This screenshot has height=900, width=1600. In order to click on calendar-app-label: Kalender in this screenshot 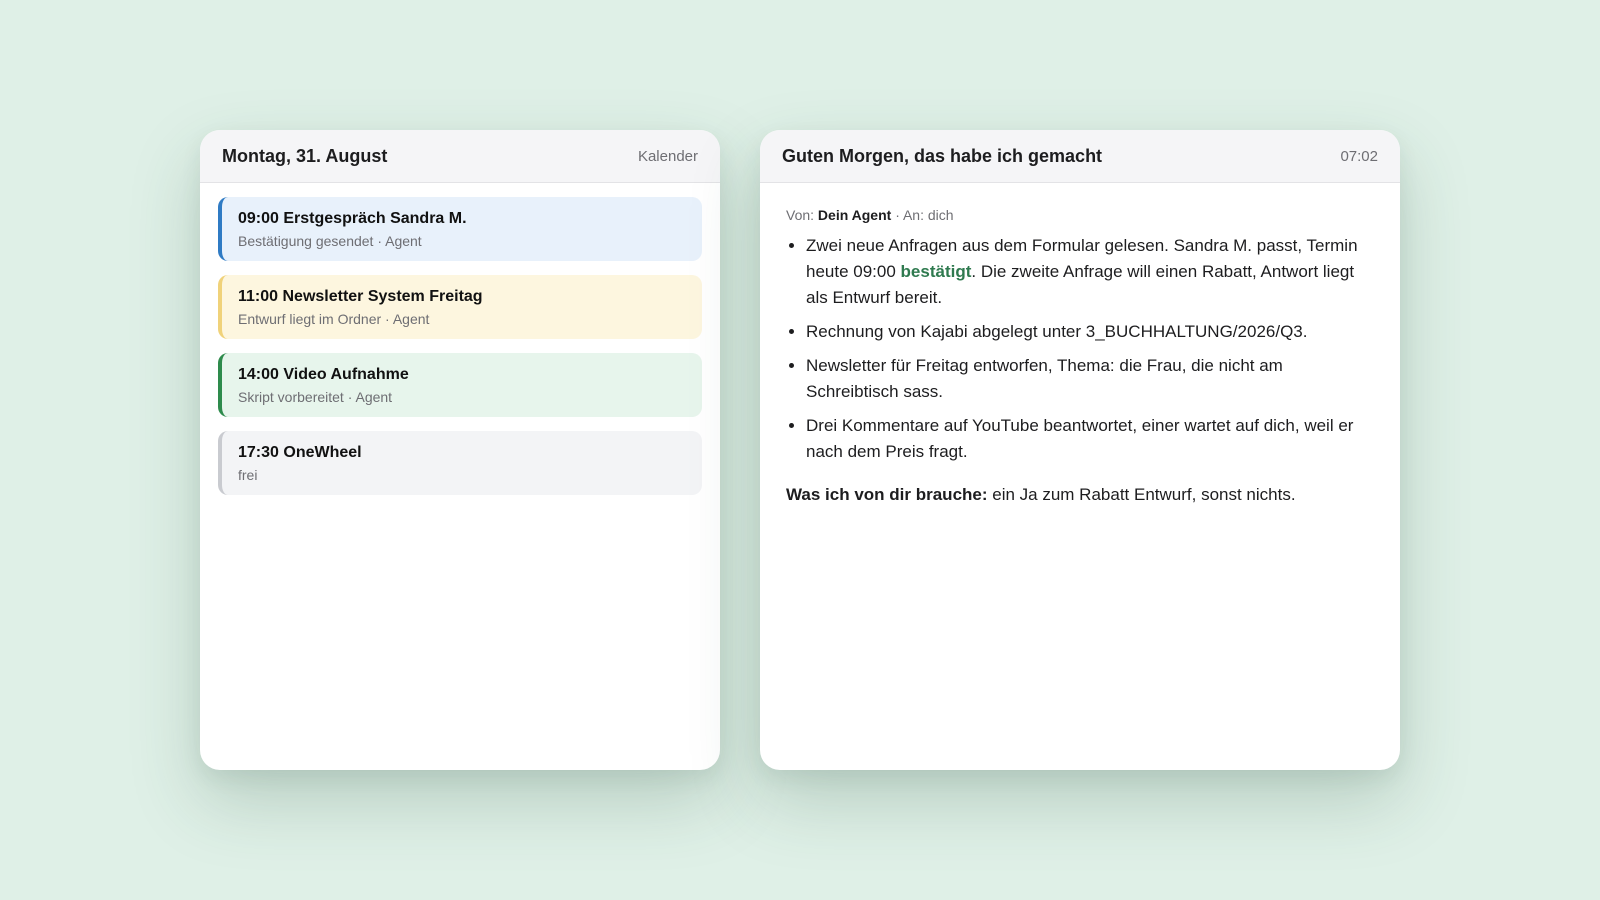, I will do `click(668, 156)`.